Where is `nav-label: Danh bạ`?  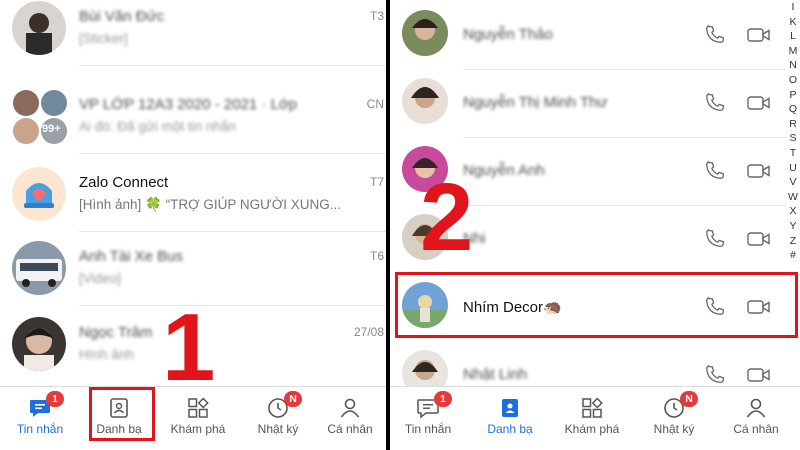
nav-label: Danh bạ is located at coordinates (510, 429).